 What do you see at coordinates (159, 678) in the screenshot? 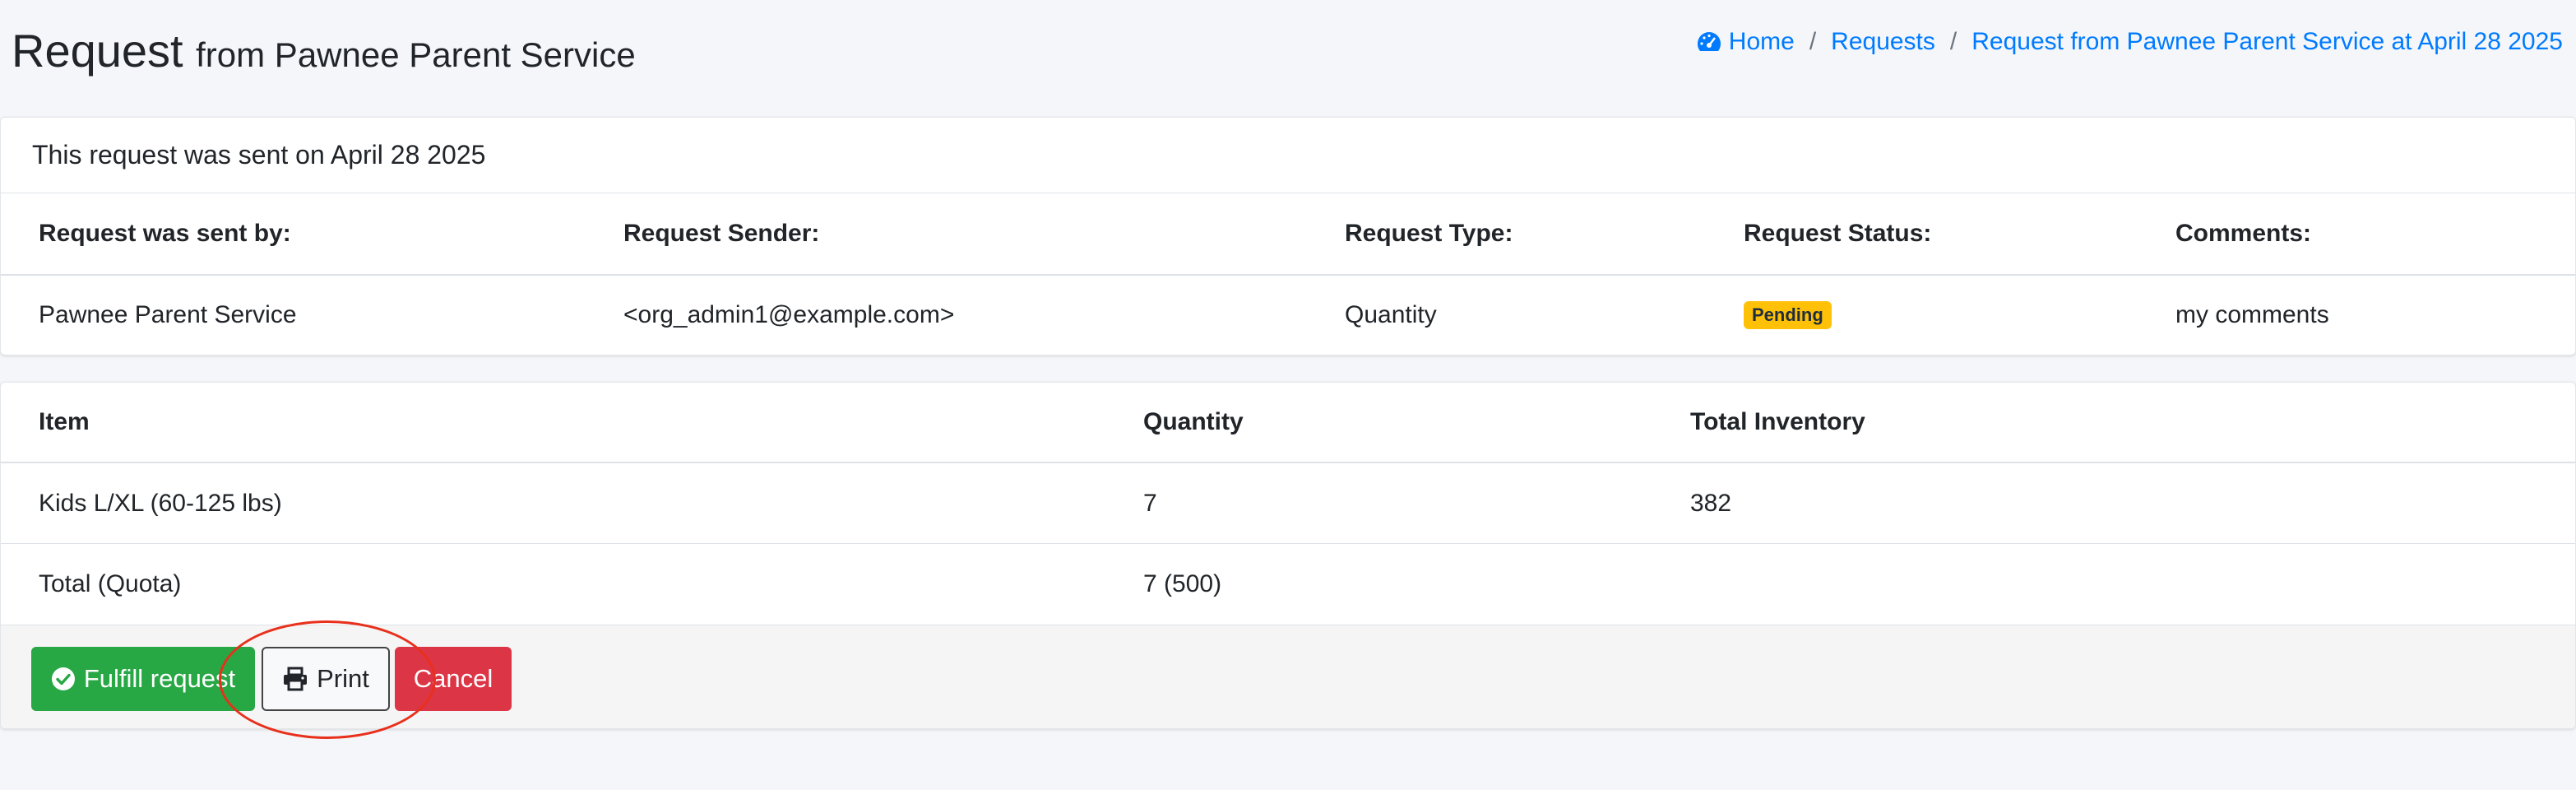
I see `fulfill-request-label: Fulfill request` at bounding box center [159, 678].